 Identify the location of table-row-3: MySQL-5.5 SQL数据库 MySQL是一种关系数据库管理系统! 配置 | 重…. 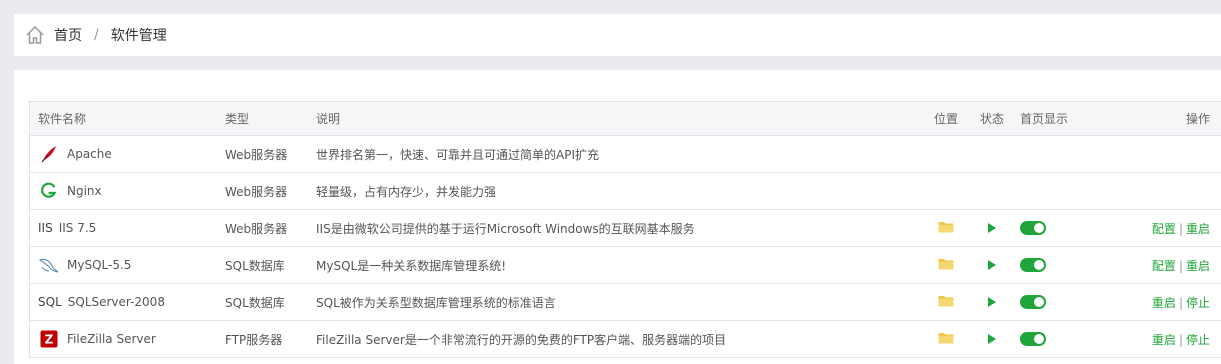
(625, 265).